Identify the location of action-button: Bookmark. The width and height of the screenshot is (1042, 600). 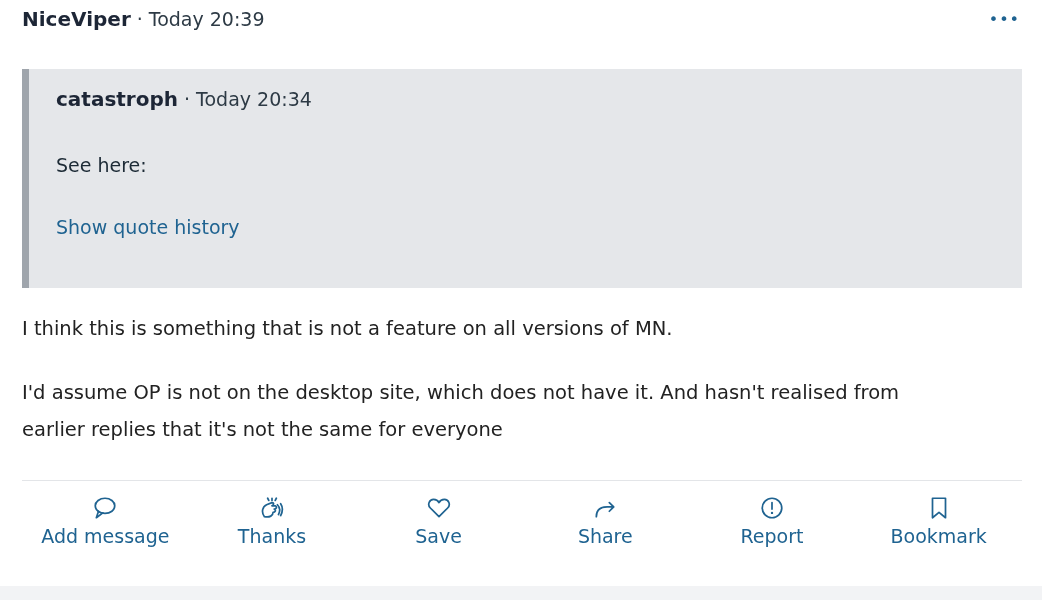
(938, 521).